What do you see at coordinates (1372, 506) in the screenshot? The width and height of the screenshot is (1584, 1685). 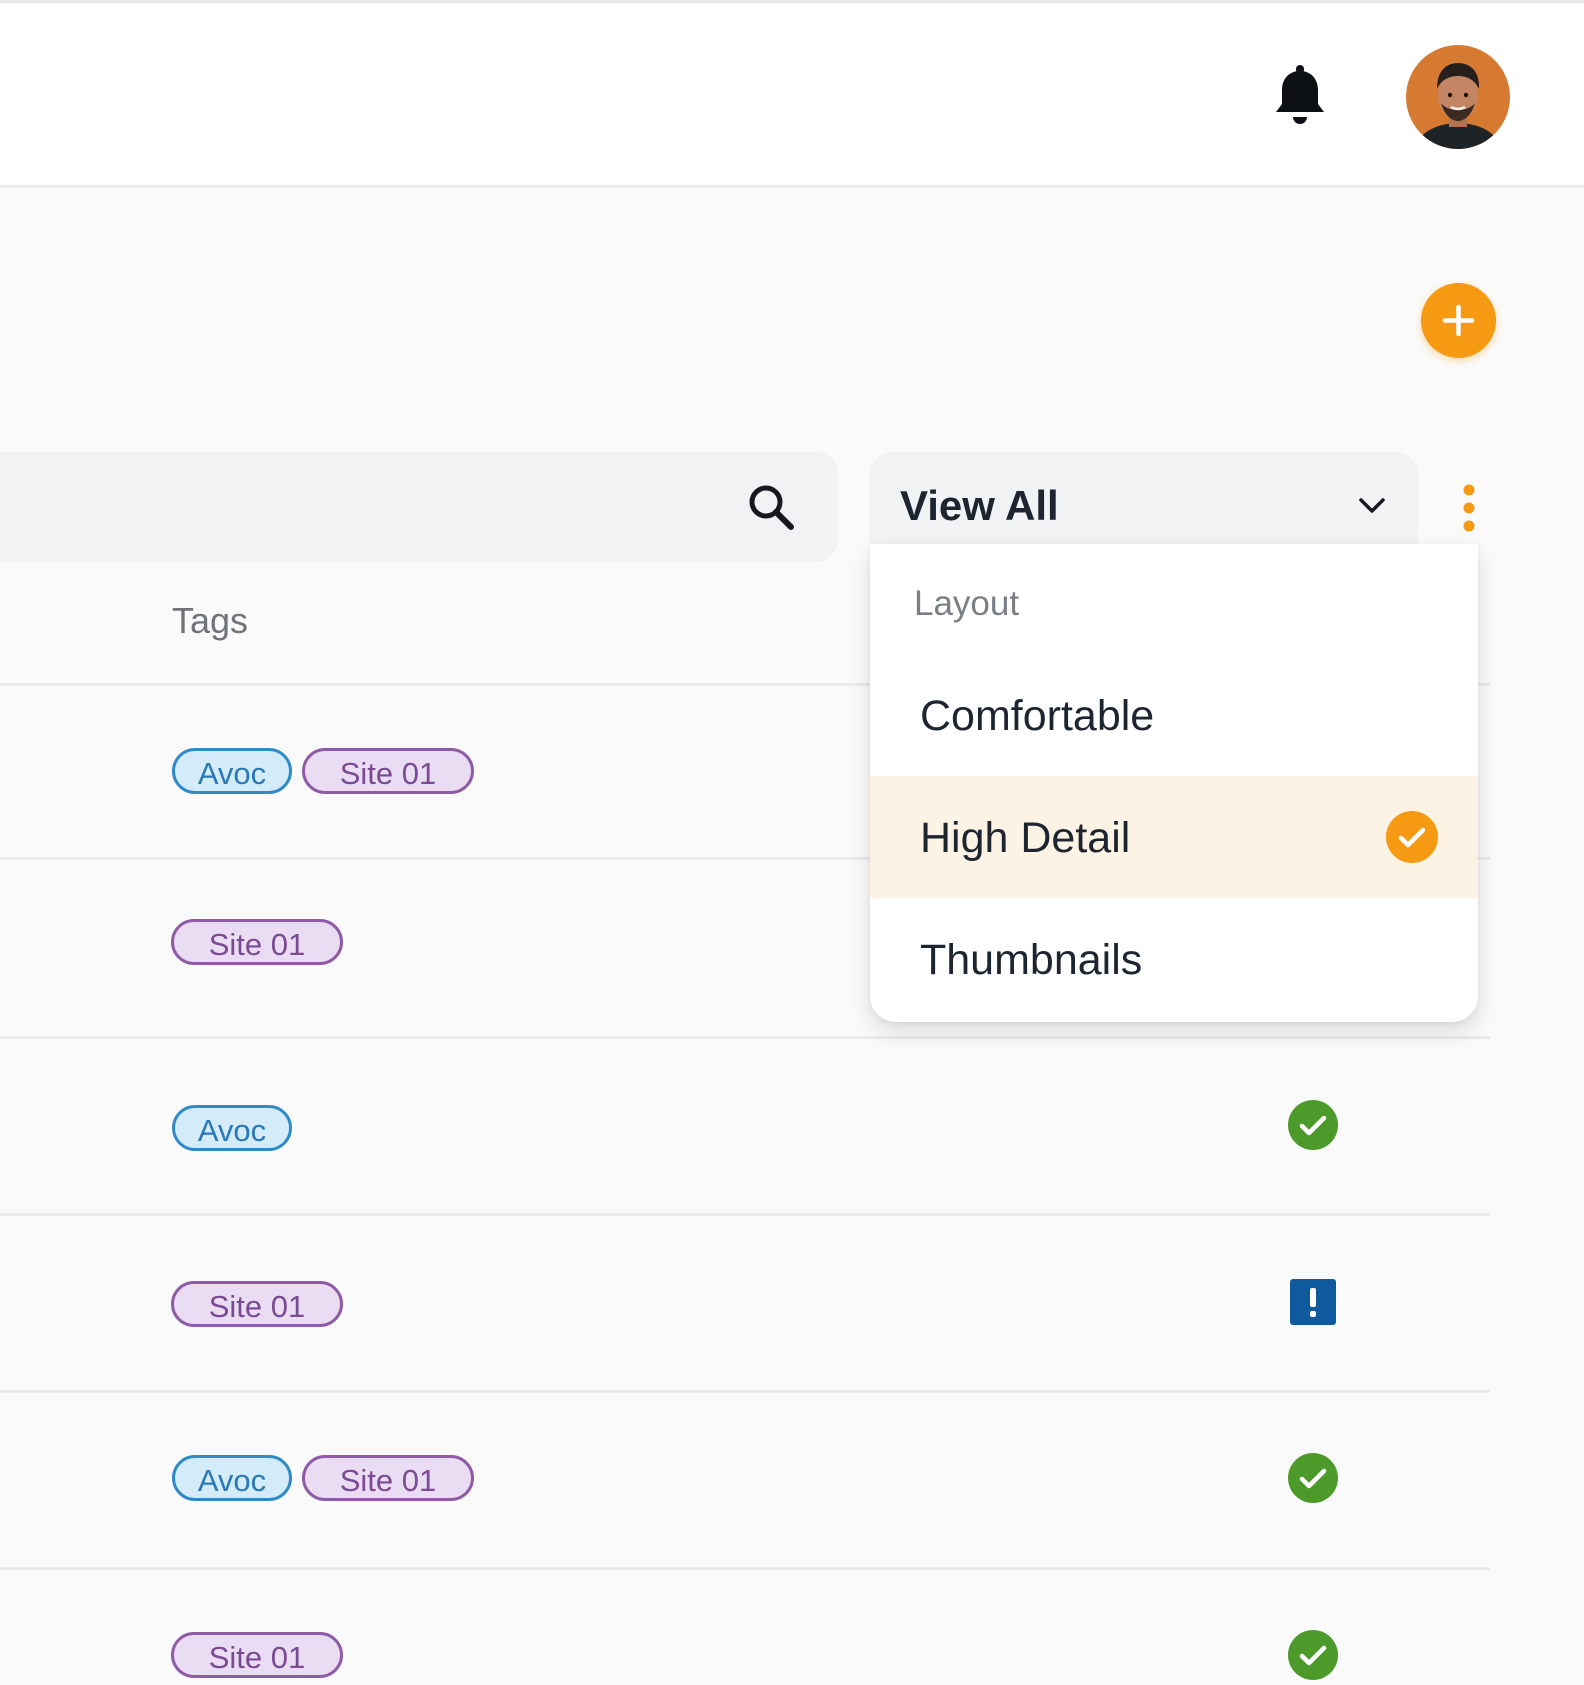 I see `chevron-down-icon` at bounding box center [1372, 506].